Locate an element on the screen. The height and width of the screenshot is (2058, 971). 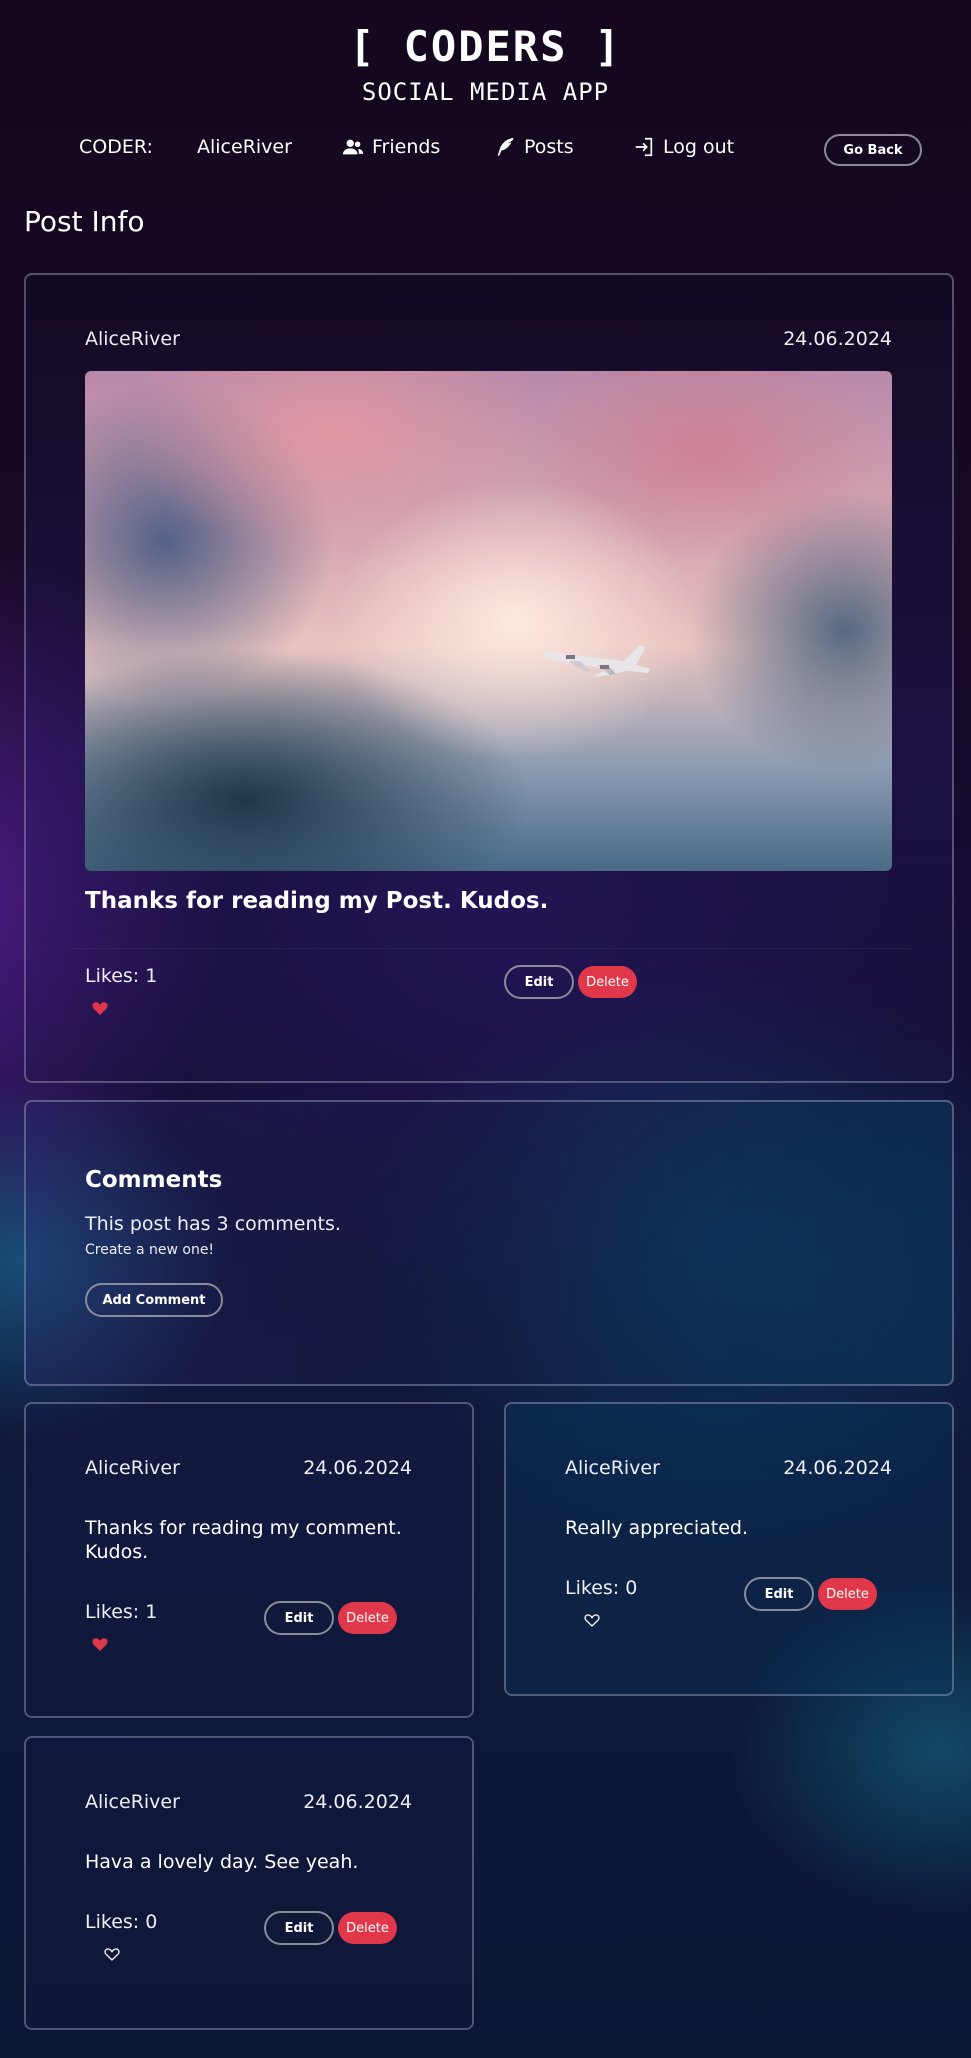
nav-username-text: AliceRiver is located at coordinates (244, 147).